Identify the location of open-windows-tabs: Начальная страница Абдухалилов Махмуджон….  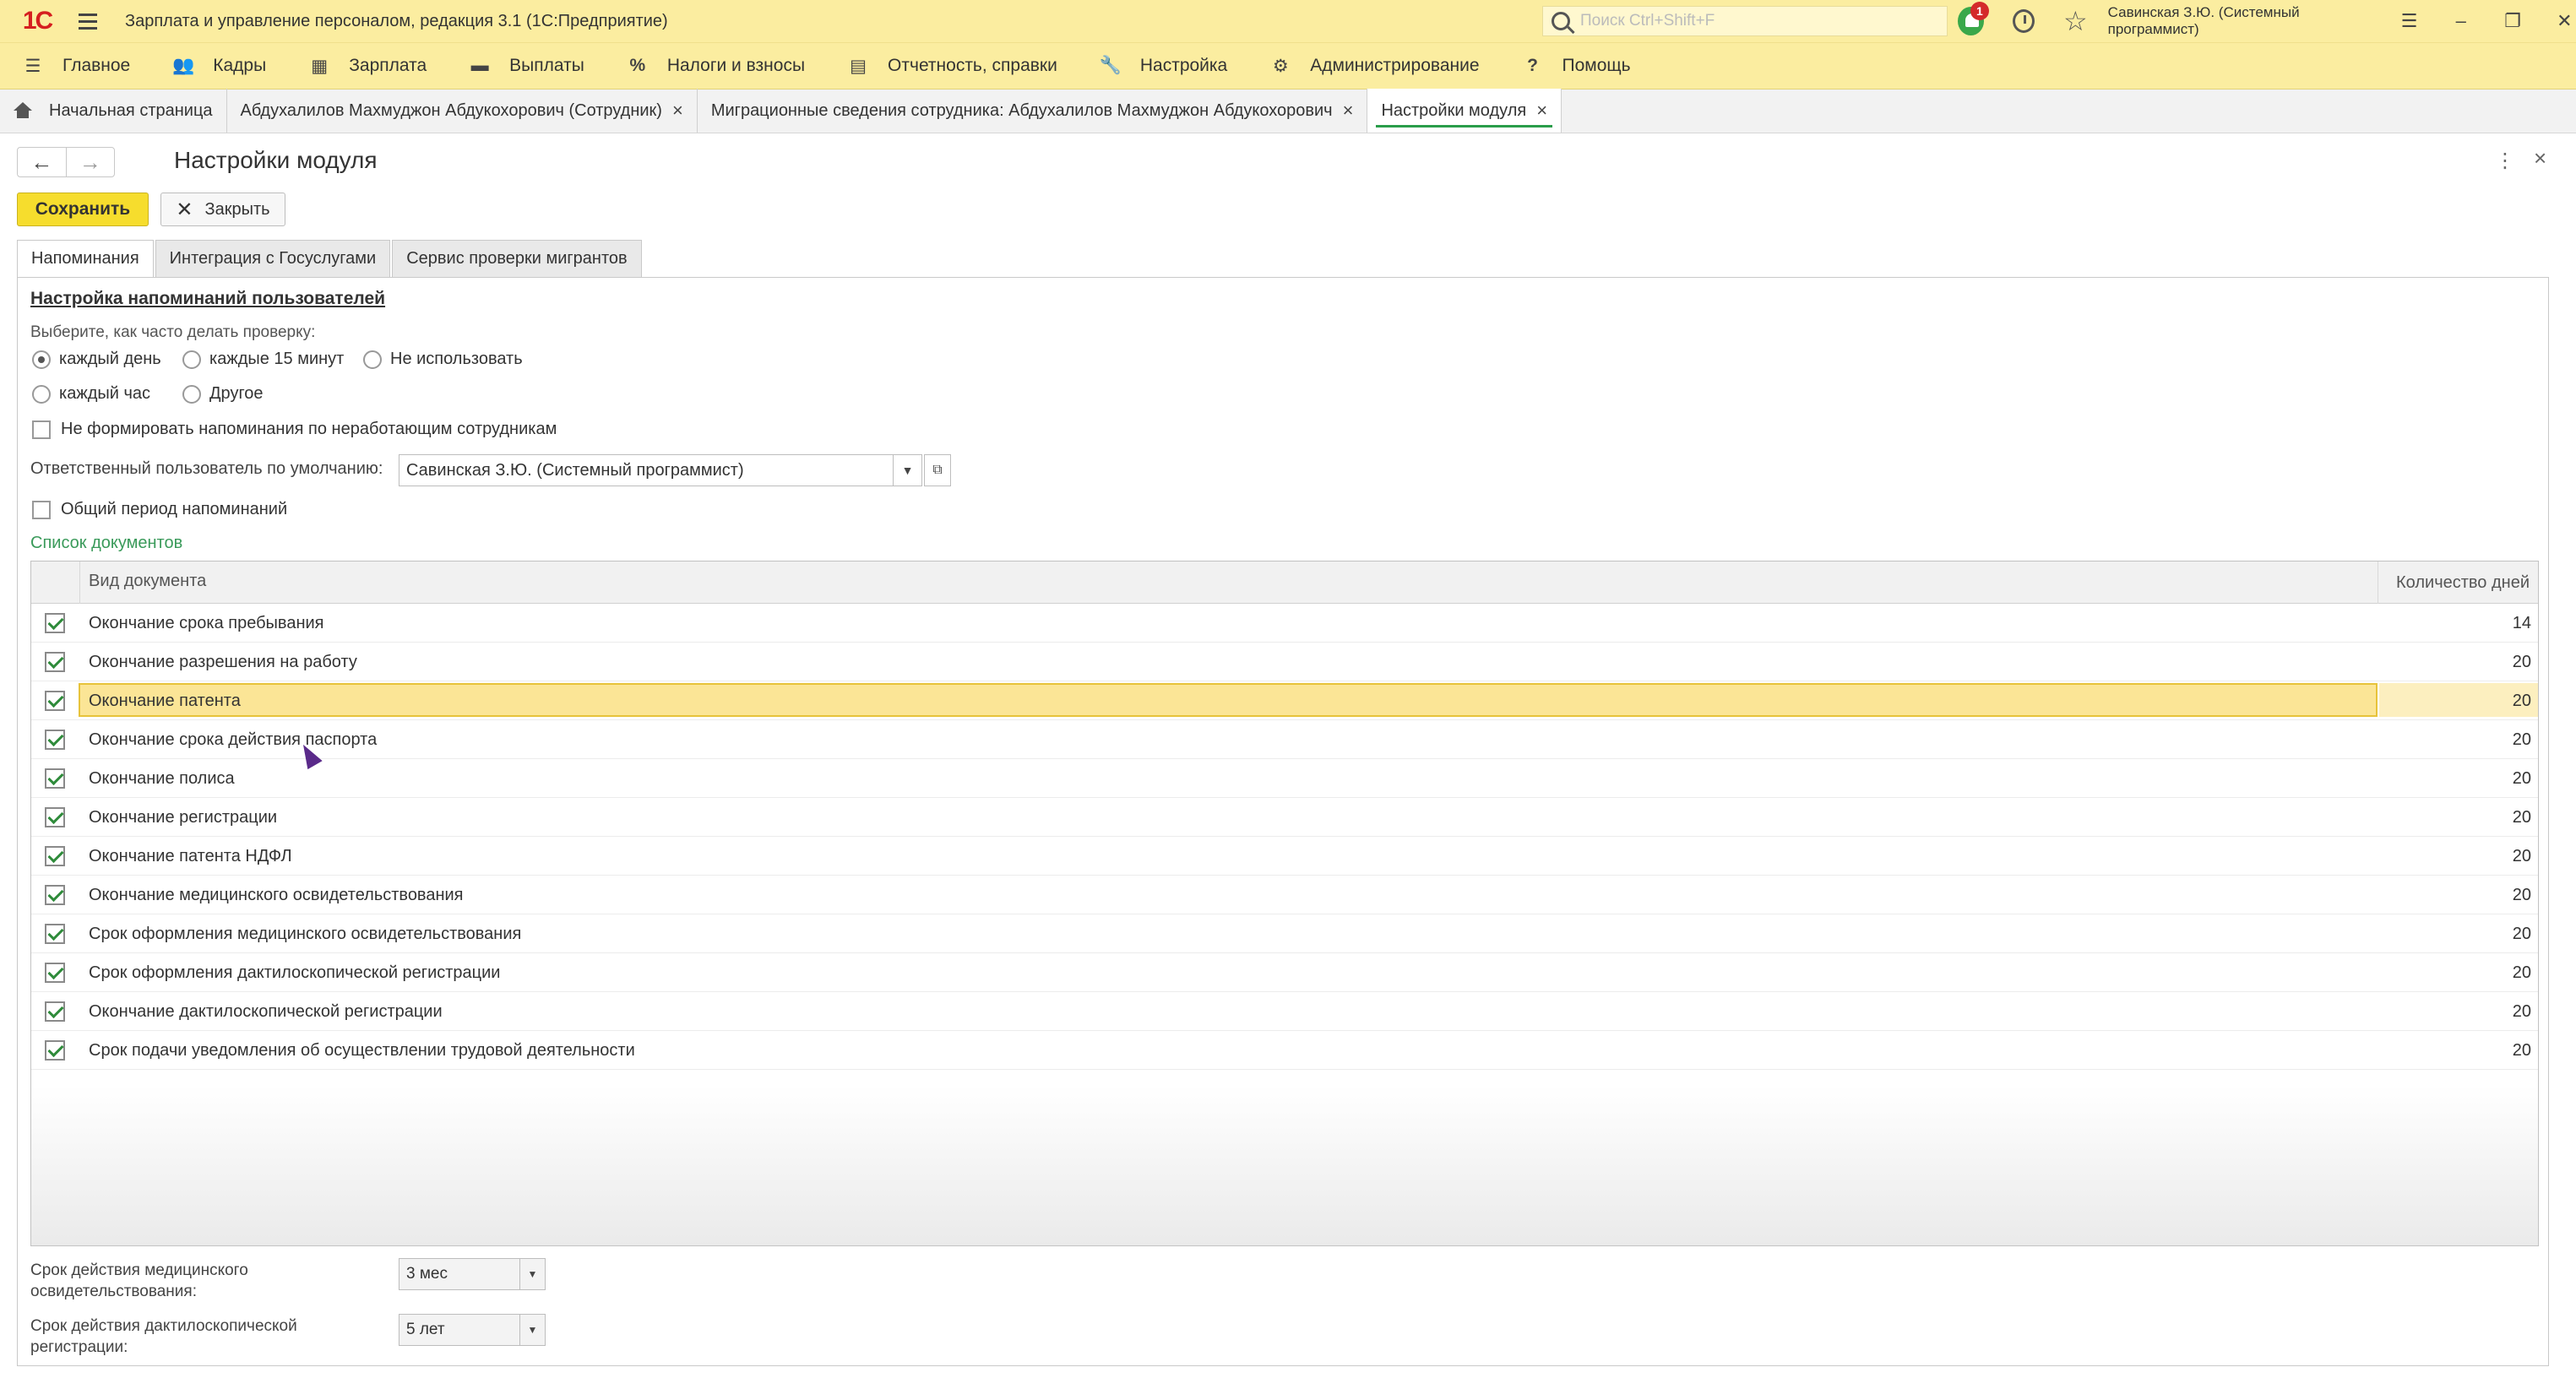
(1288, 111).